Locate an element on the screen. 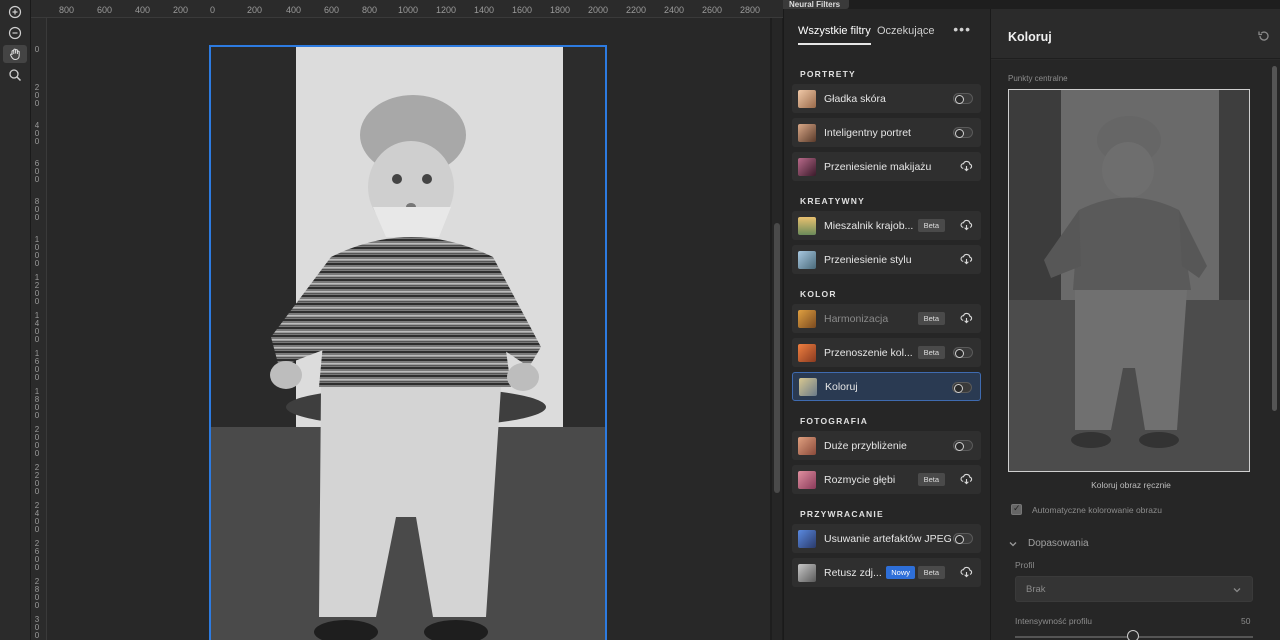  section-label: KOLOR is located at coordinates (818, 294).